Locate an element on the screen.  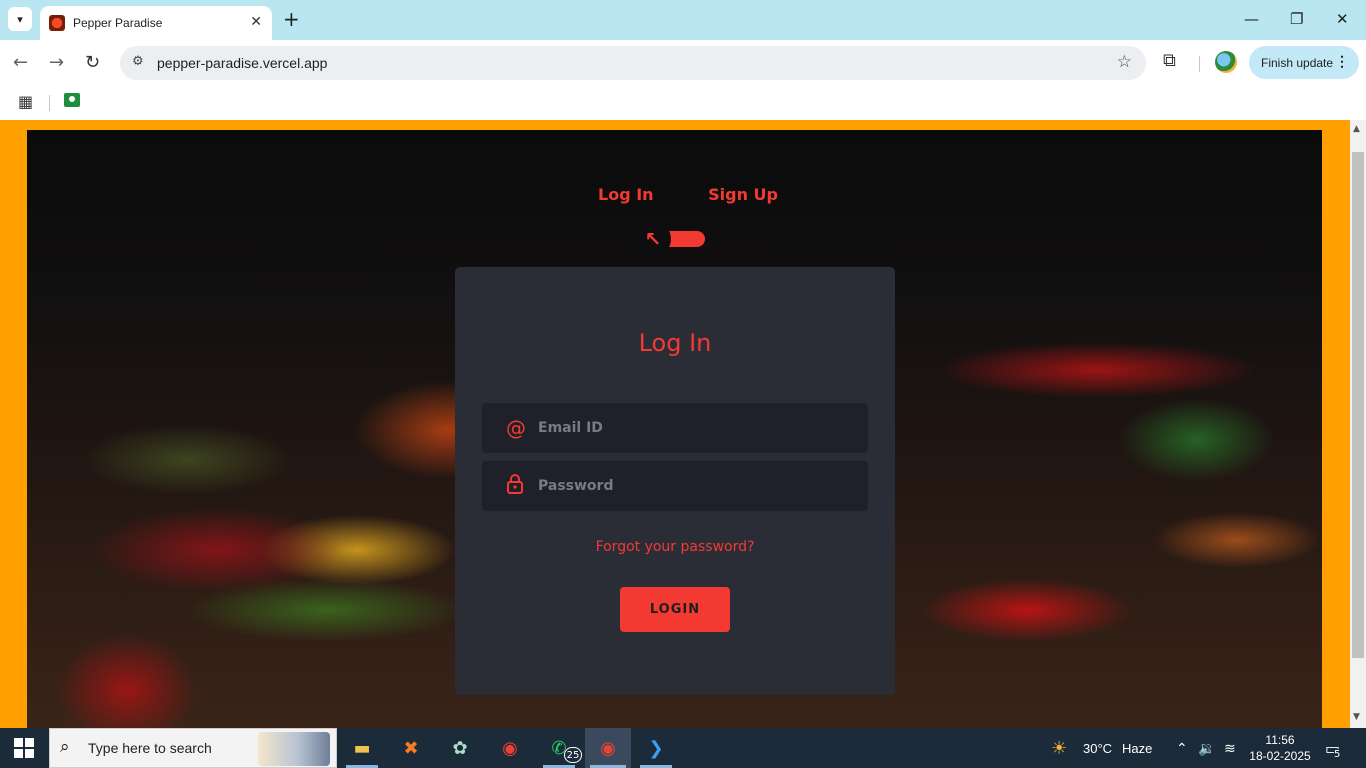
whatsapp-unread-badge: 25 is located at coordinates (573, 755).